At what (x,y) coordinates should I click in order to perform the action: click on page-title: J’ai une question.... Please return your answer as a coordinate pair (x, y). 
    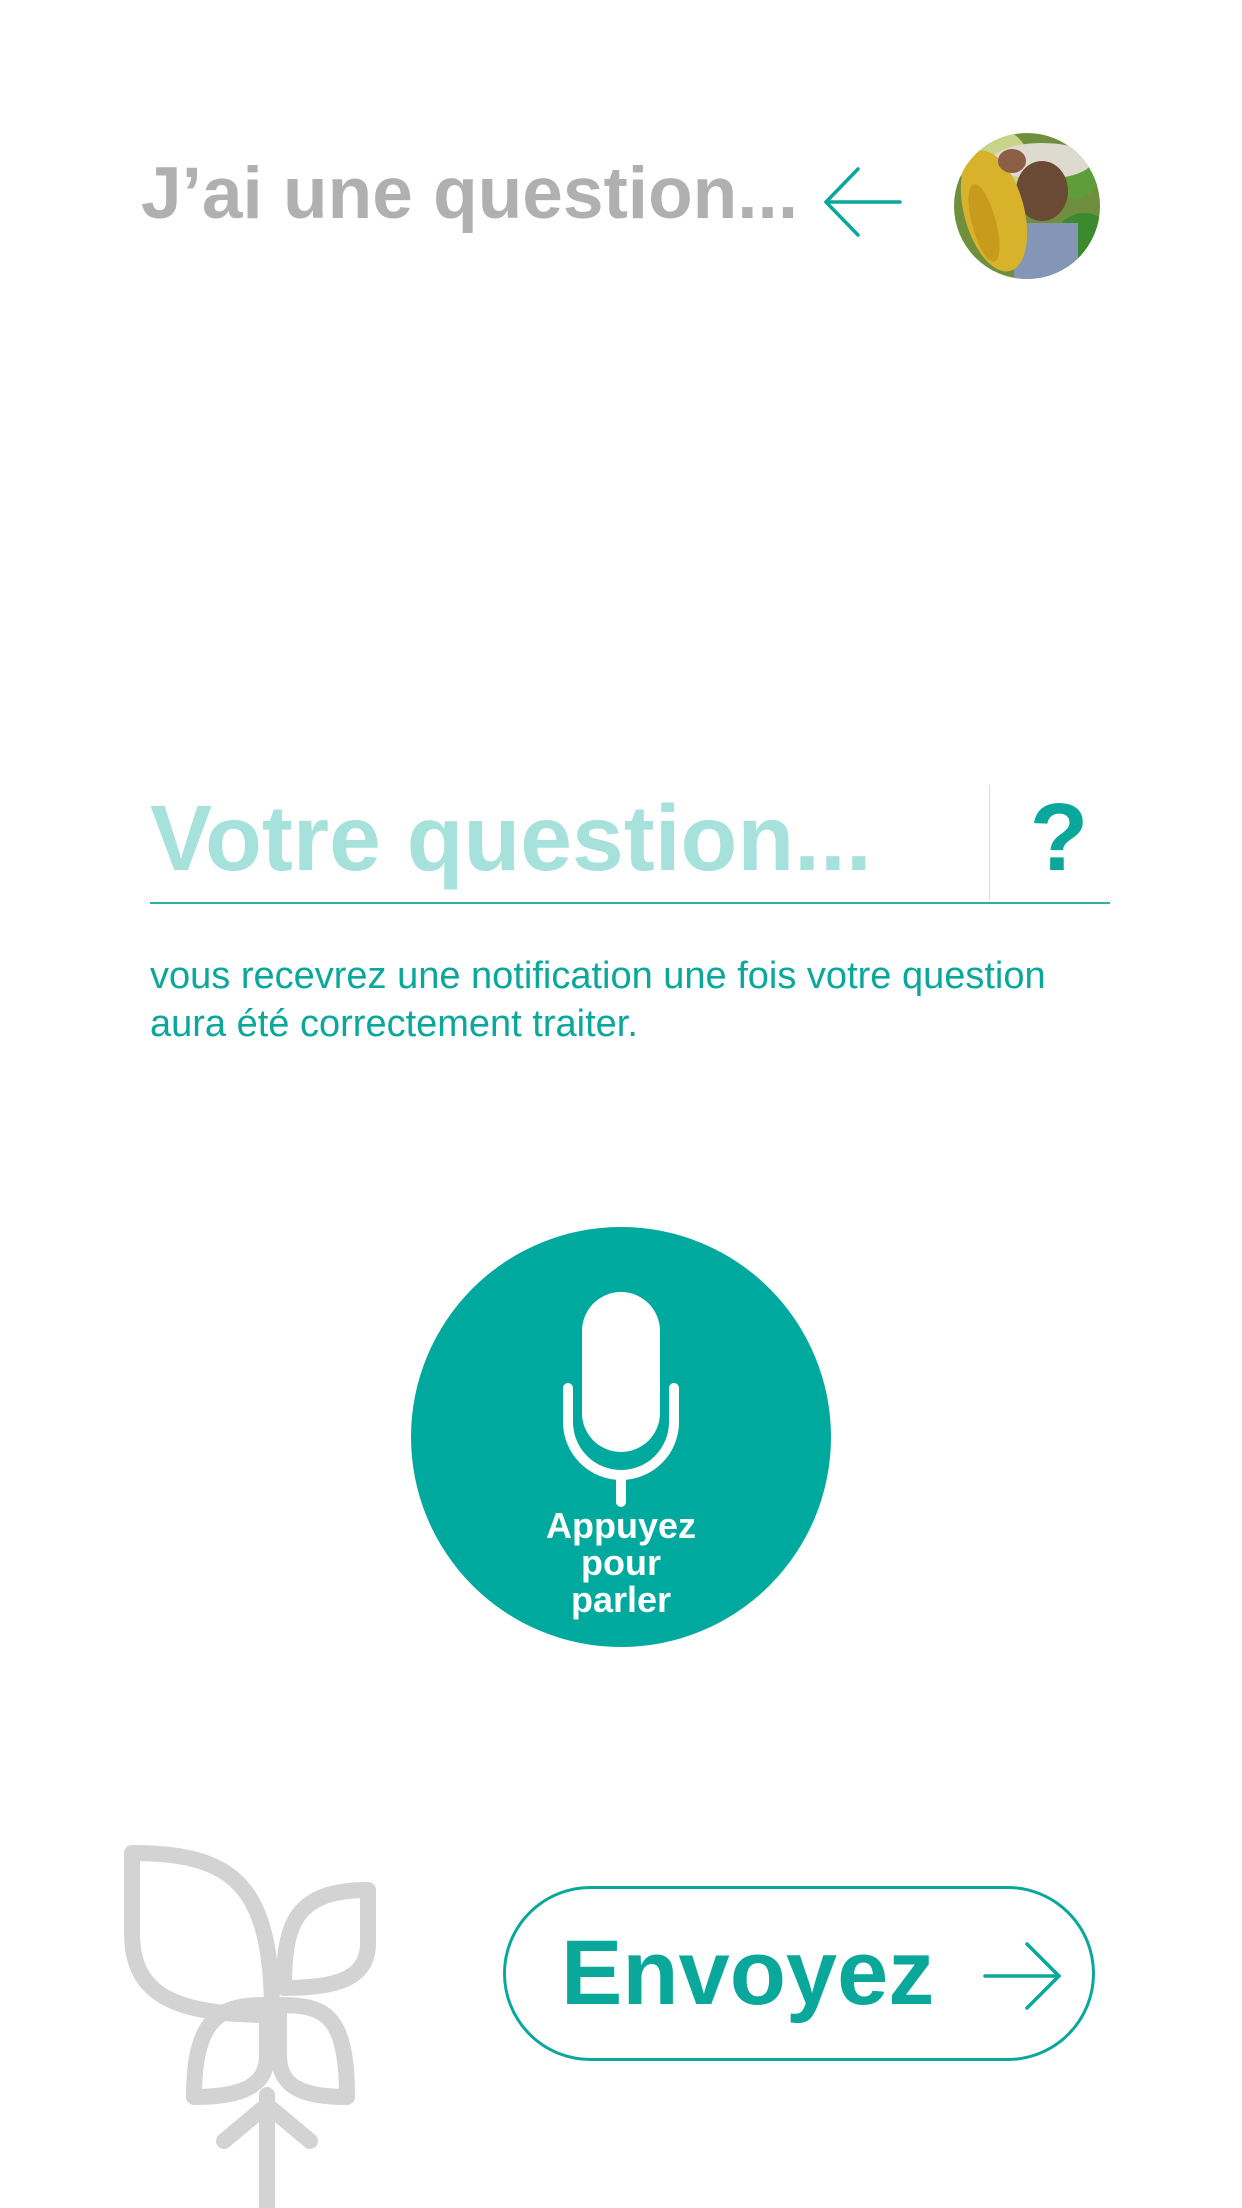
    Looking at the image, I should click on (470, 193).